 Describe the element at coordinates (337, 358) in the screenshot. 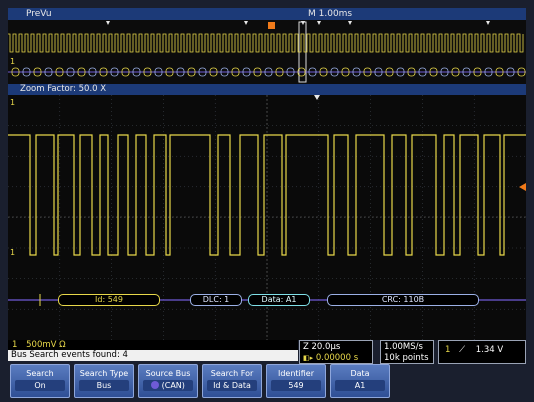

I see `position-value: 0.00000 s` at that location.